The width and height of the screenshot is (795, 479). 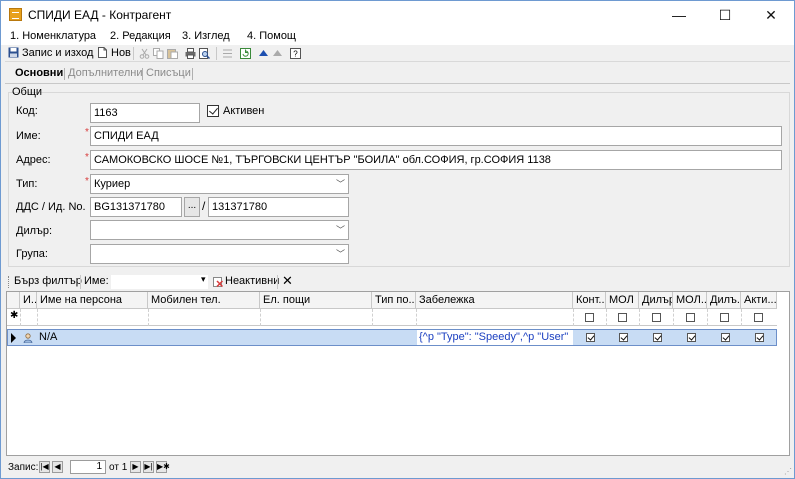 What do you see at coordinates (159, 282) in the screenshot?
I see `filter-name-input` at bounding box center [159, 282].